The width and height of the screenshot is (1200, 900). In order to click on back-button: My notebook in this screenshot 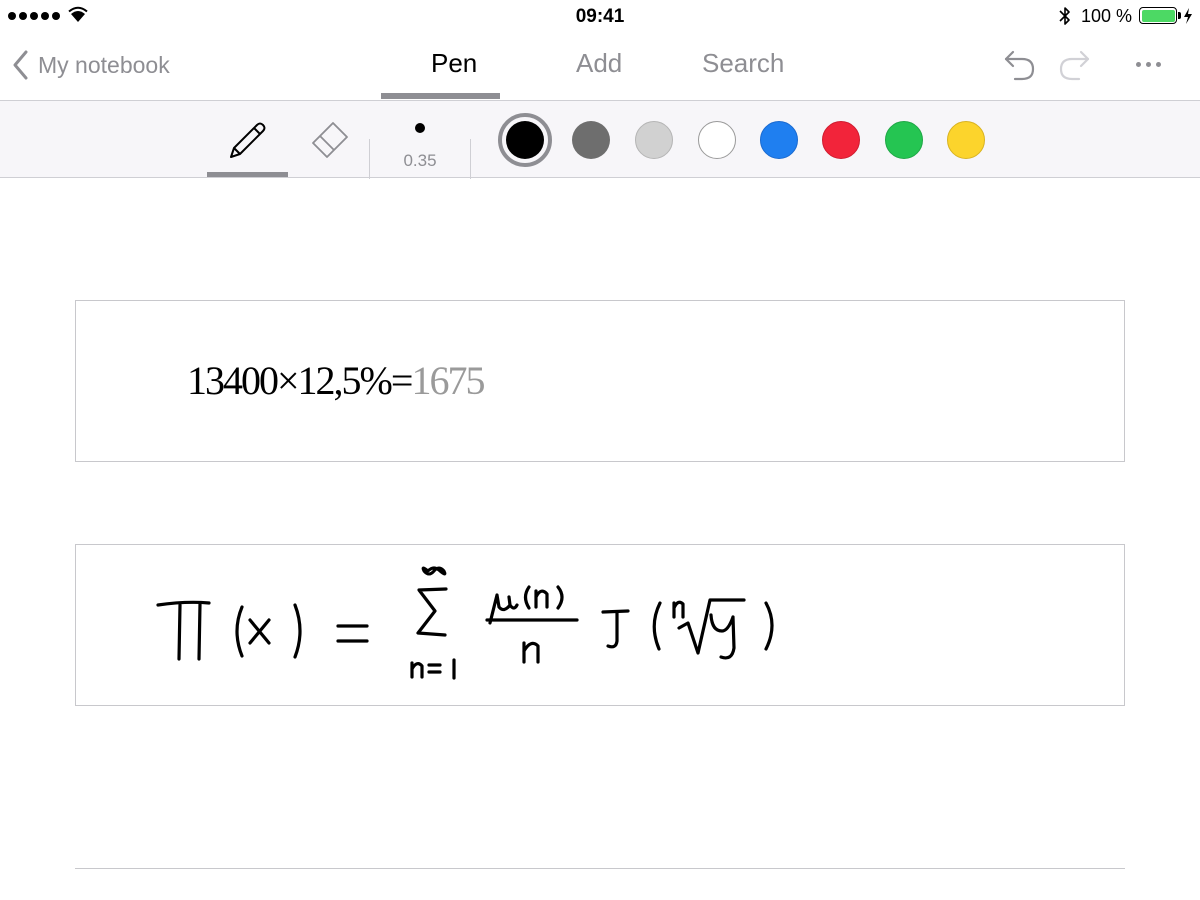, I will do `click(91, 65)`.